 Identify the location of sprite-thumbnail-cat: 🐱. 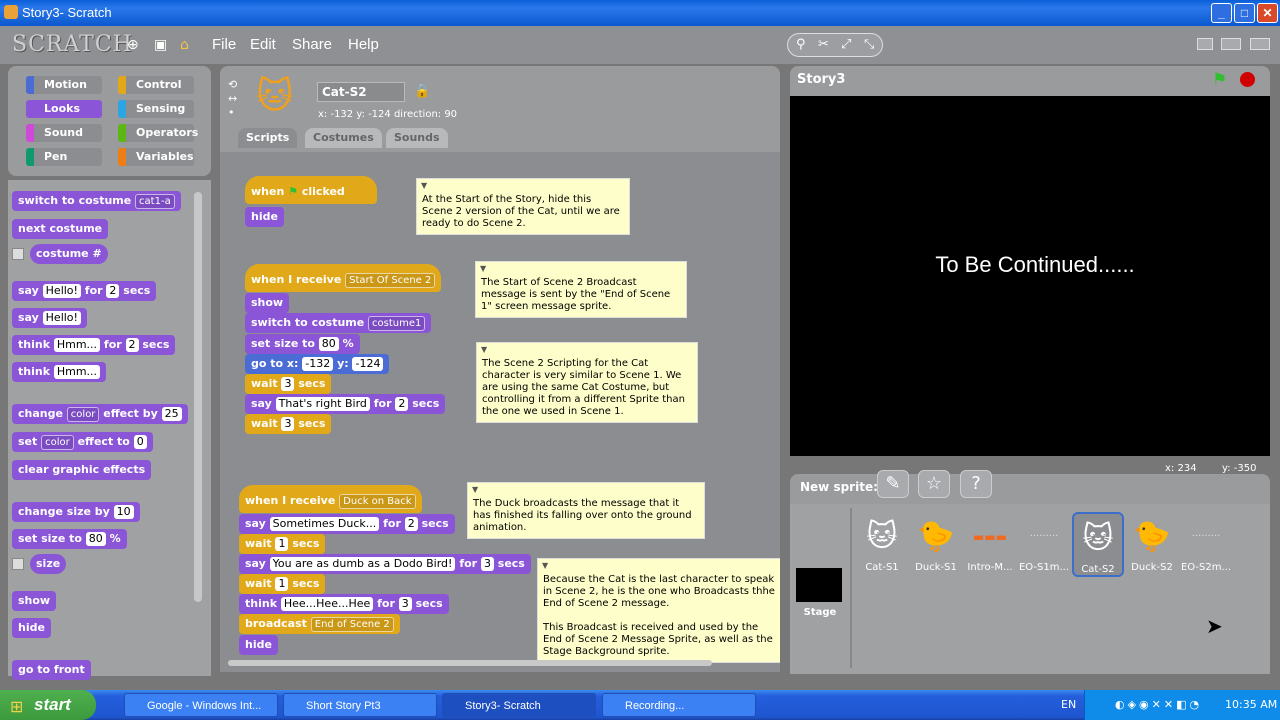
(275, 96).